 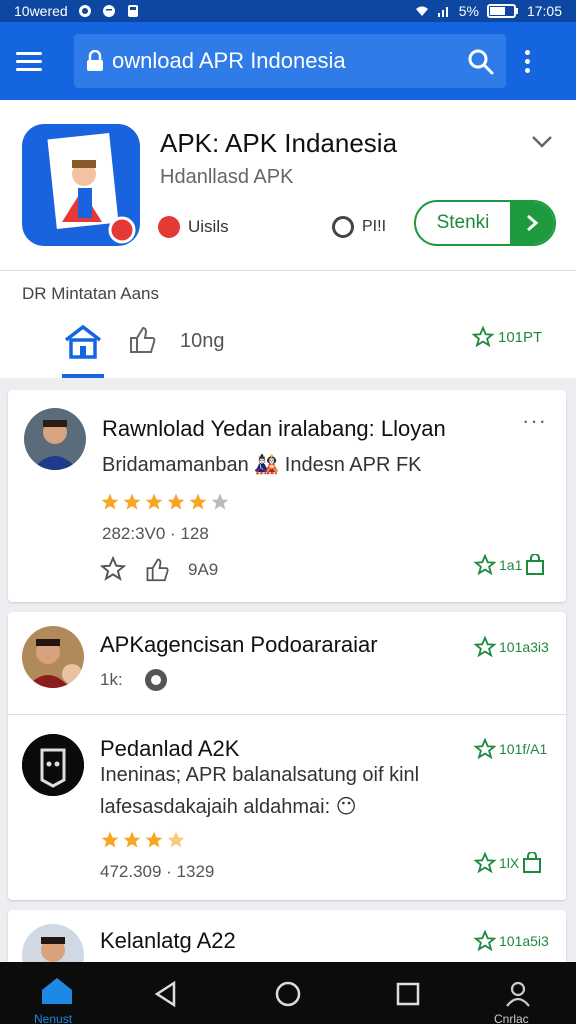 What do you see at coordinates (502, 11) in the screenshot?
I see `battery-icon` at bounding box center [502, 11].